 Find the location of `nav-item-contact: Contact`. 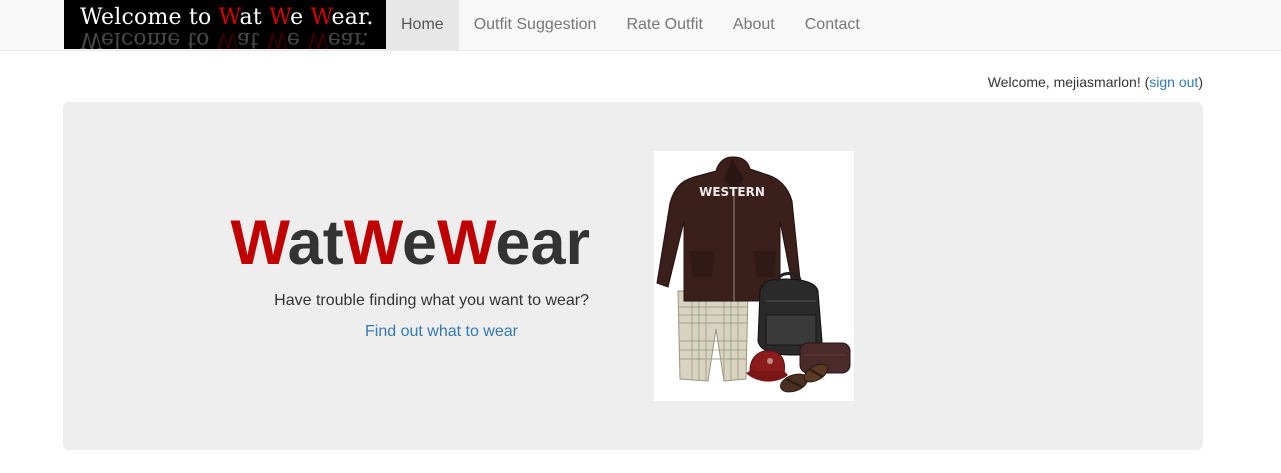

nav-item-contact: Contact is located at coordinates (832, 25).